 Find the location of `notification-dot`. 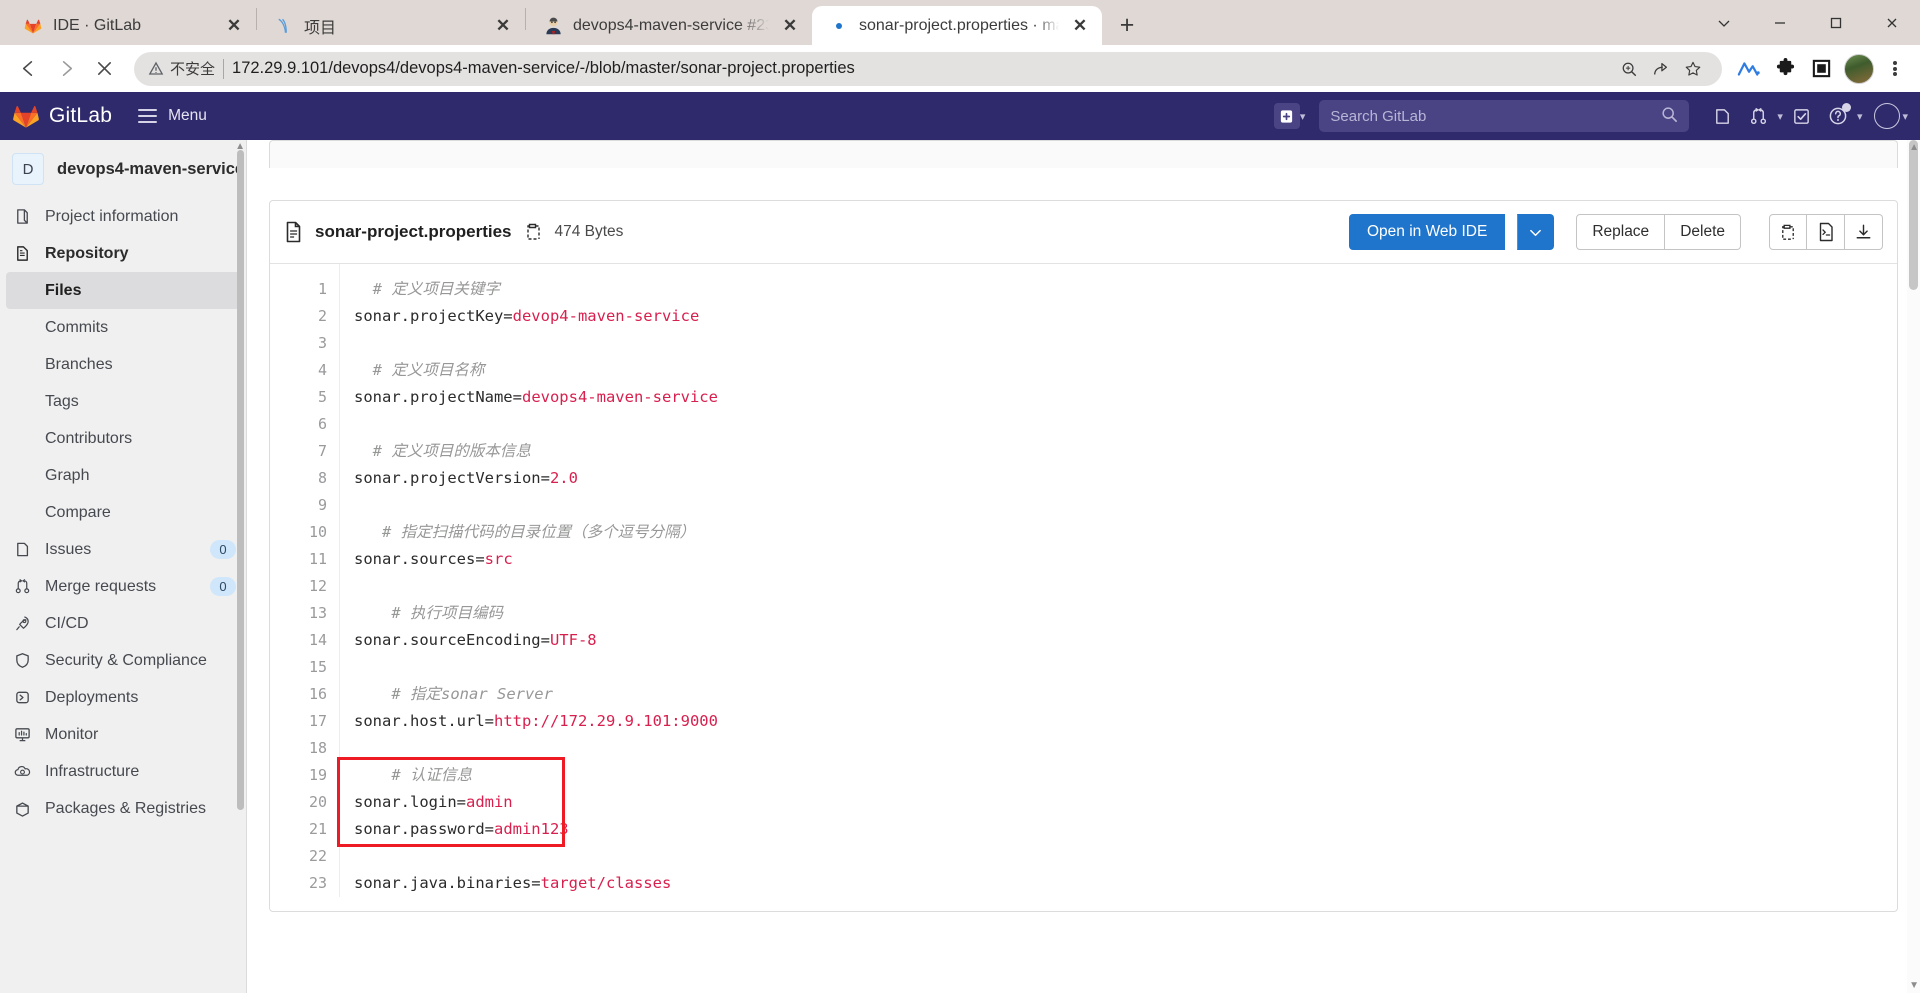

notification-dot is located at coordinates (1846, 107).